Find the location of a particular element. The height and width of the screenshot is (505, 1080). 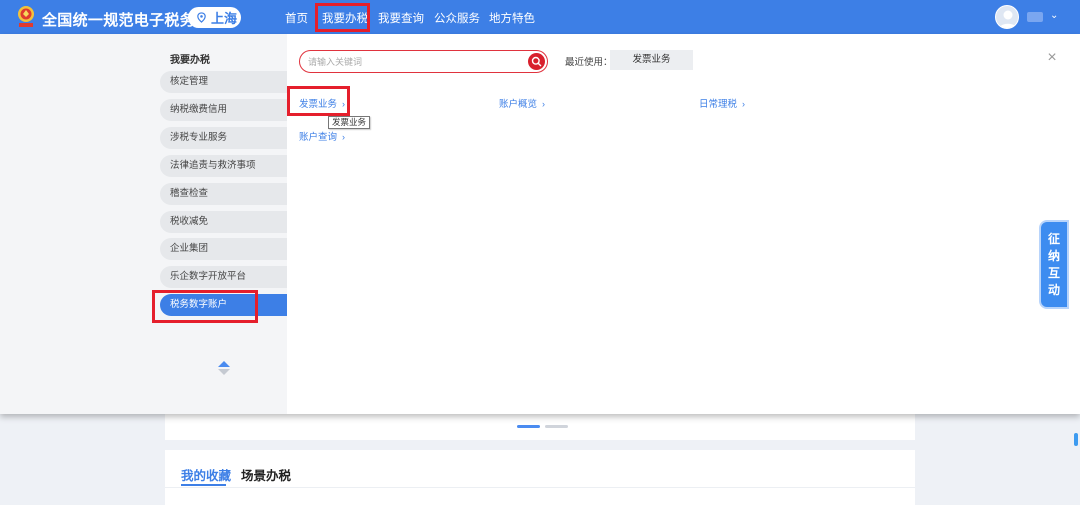

sidebar-item-legal-remedy: 法律追责与救济事项 is located at coordinates (223, 166).